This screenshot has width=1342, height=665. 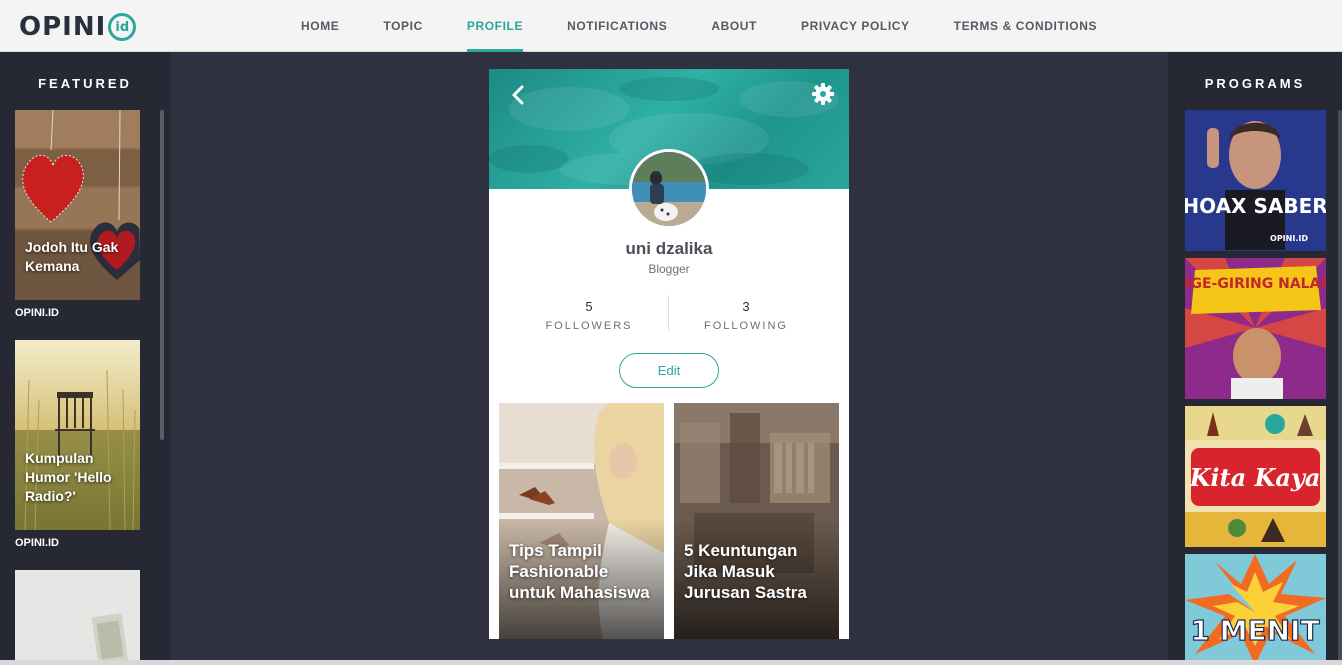 I want to click on profile-name: uni dzalika, so click(x=669, y=248).